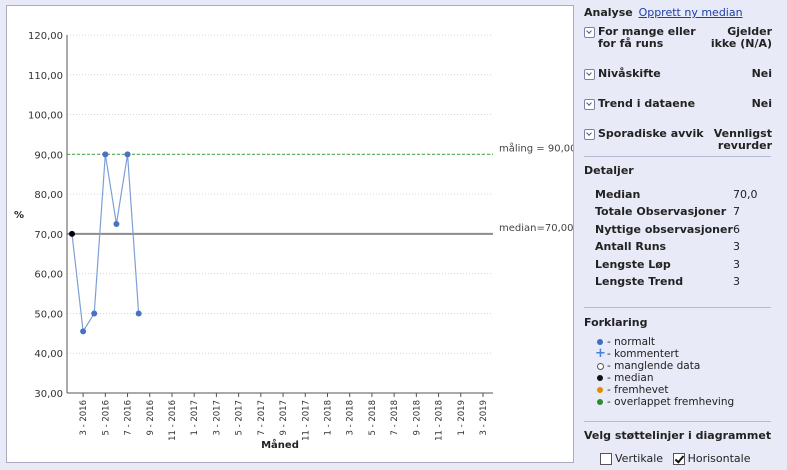 This screenshot has height=470, width=787. Describe the element at coordinates (280, 444) in the screenshot. I see `x-axis-label: Måned` at that location.